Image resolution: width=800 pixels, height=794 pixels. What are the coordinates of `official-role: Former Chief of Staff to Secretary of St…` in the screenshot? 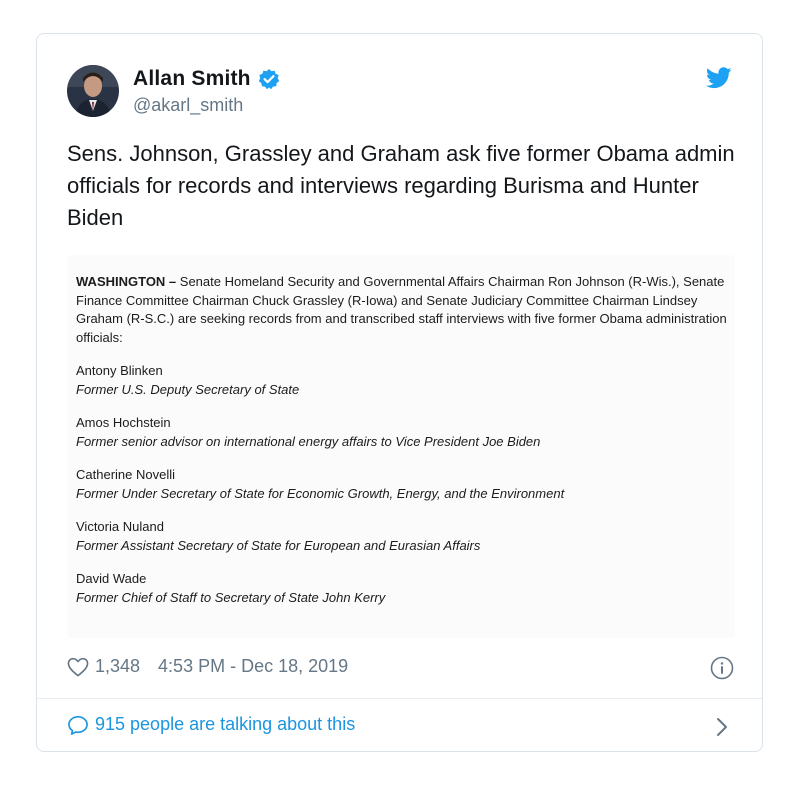 It's located at (231, 597).